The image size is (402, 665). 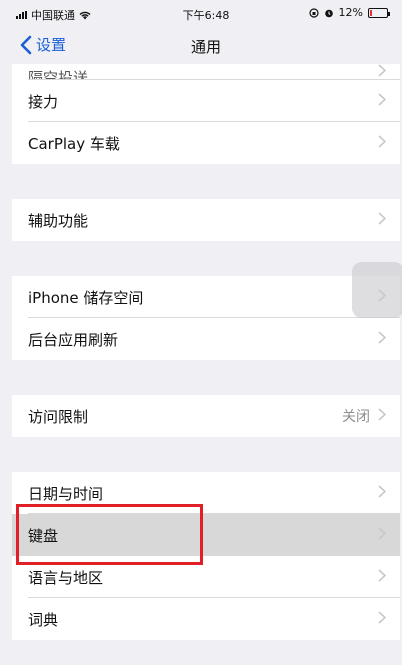 I want to click on row-label: 辅助功能, so click(x=58, y=220).